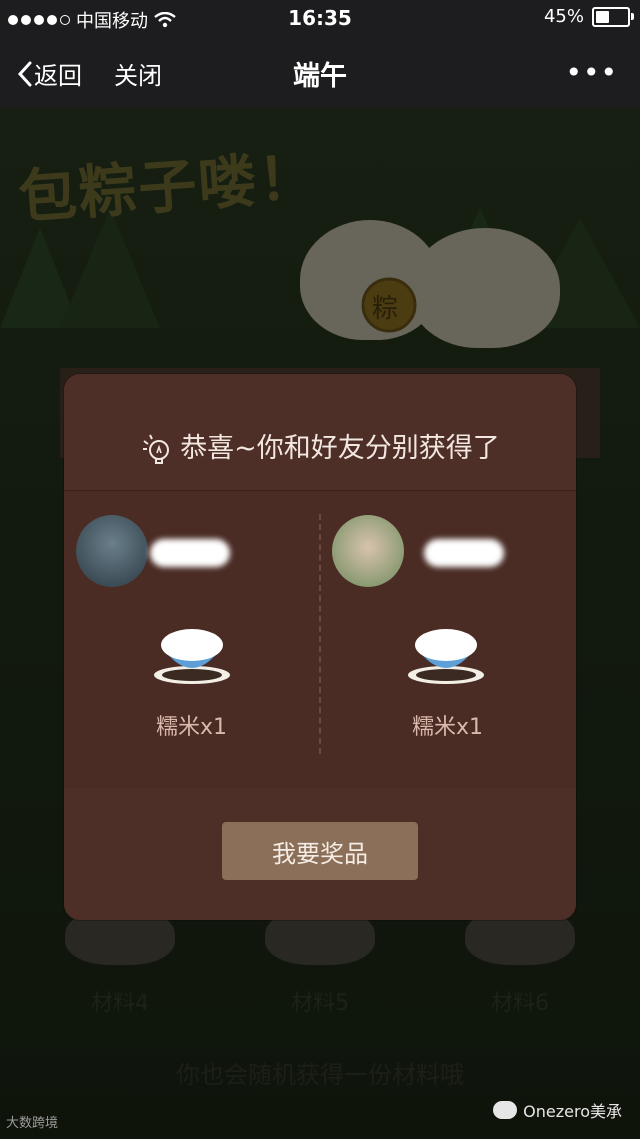 The width and height of the screenshot is (640, 1139). What do you see at coordinates (572, 1111) in the screenshot?
I see `watermark-right-text: Onezero美承` at bounding box center [572, 1111].